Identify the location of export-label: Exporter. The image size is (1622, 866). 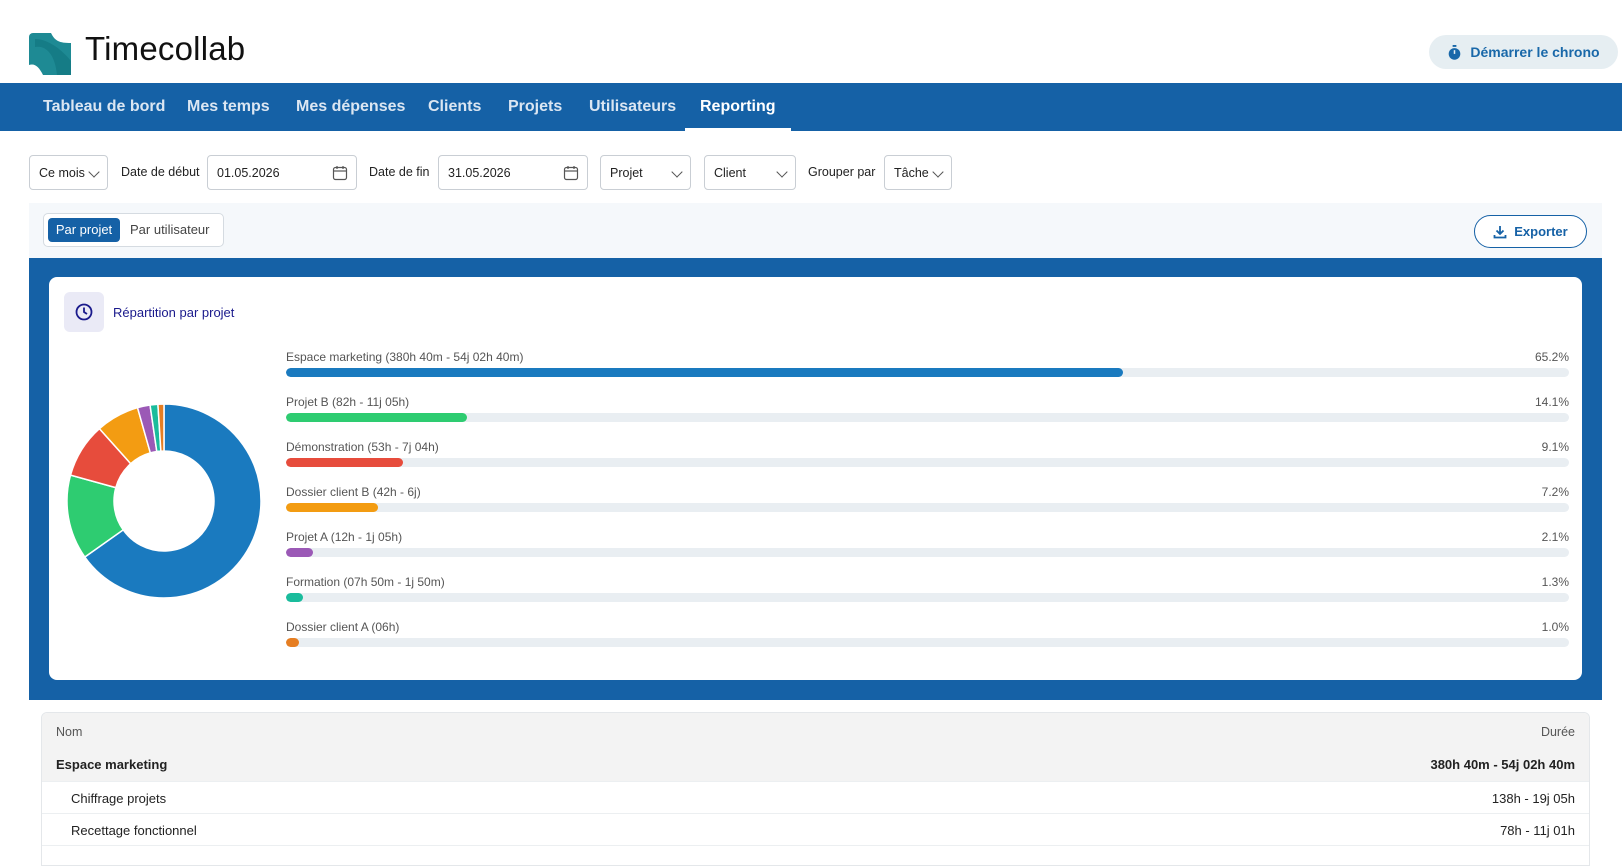
(1541, 231).